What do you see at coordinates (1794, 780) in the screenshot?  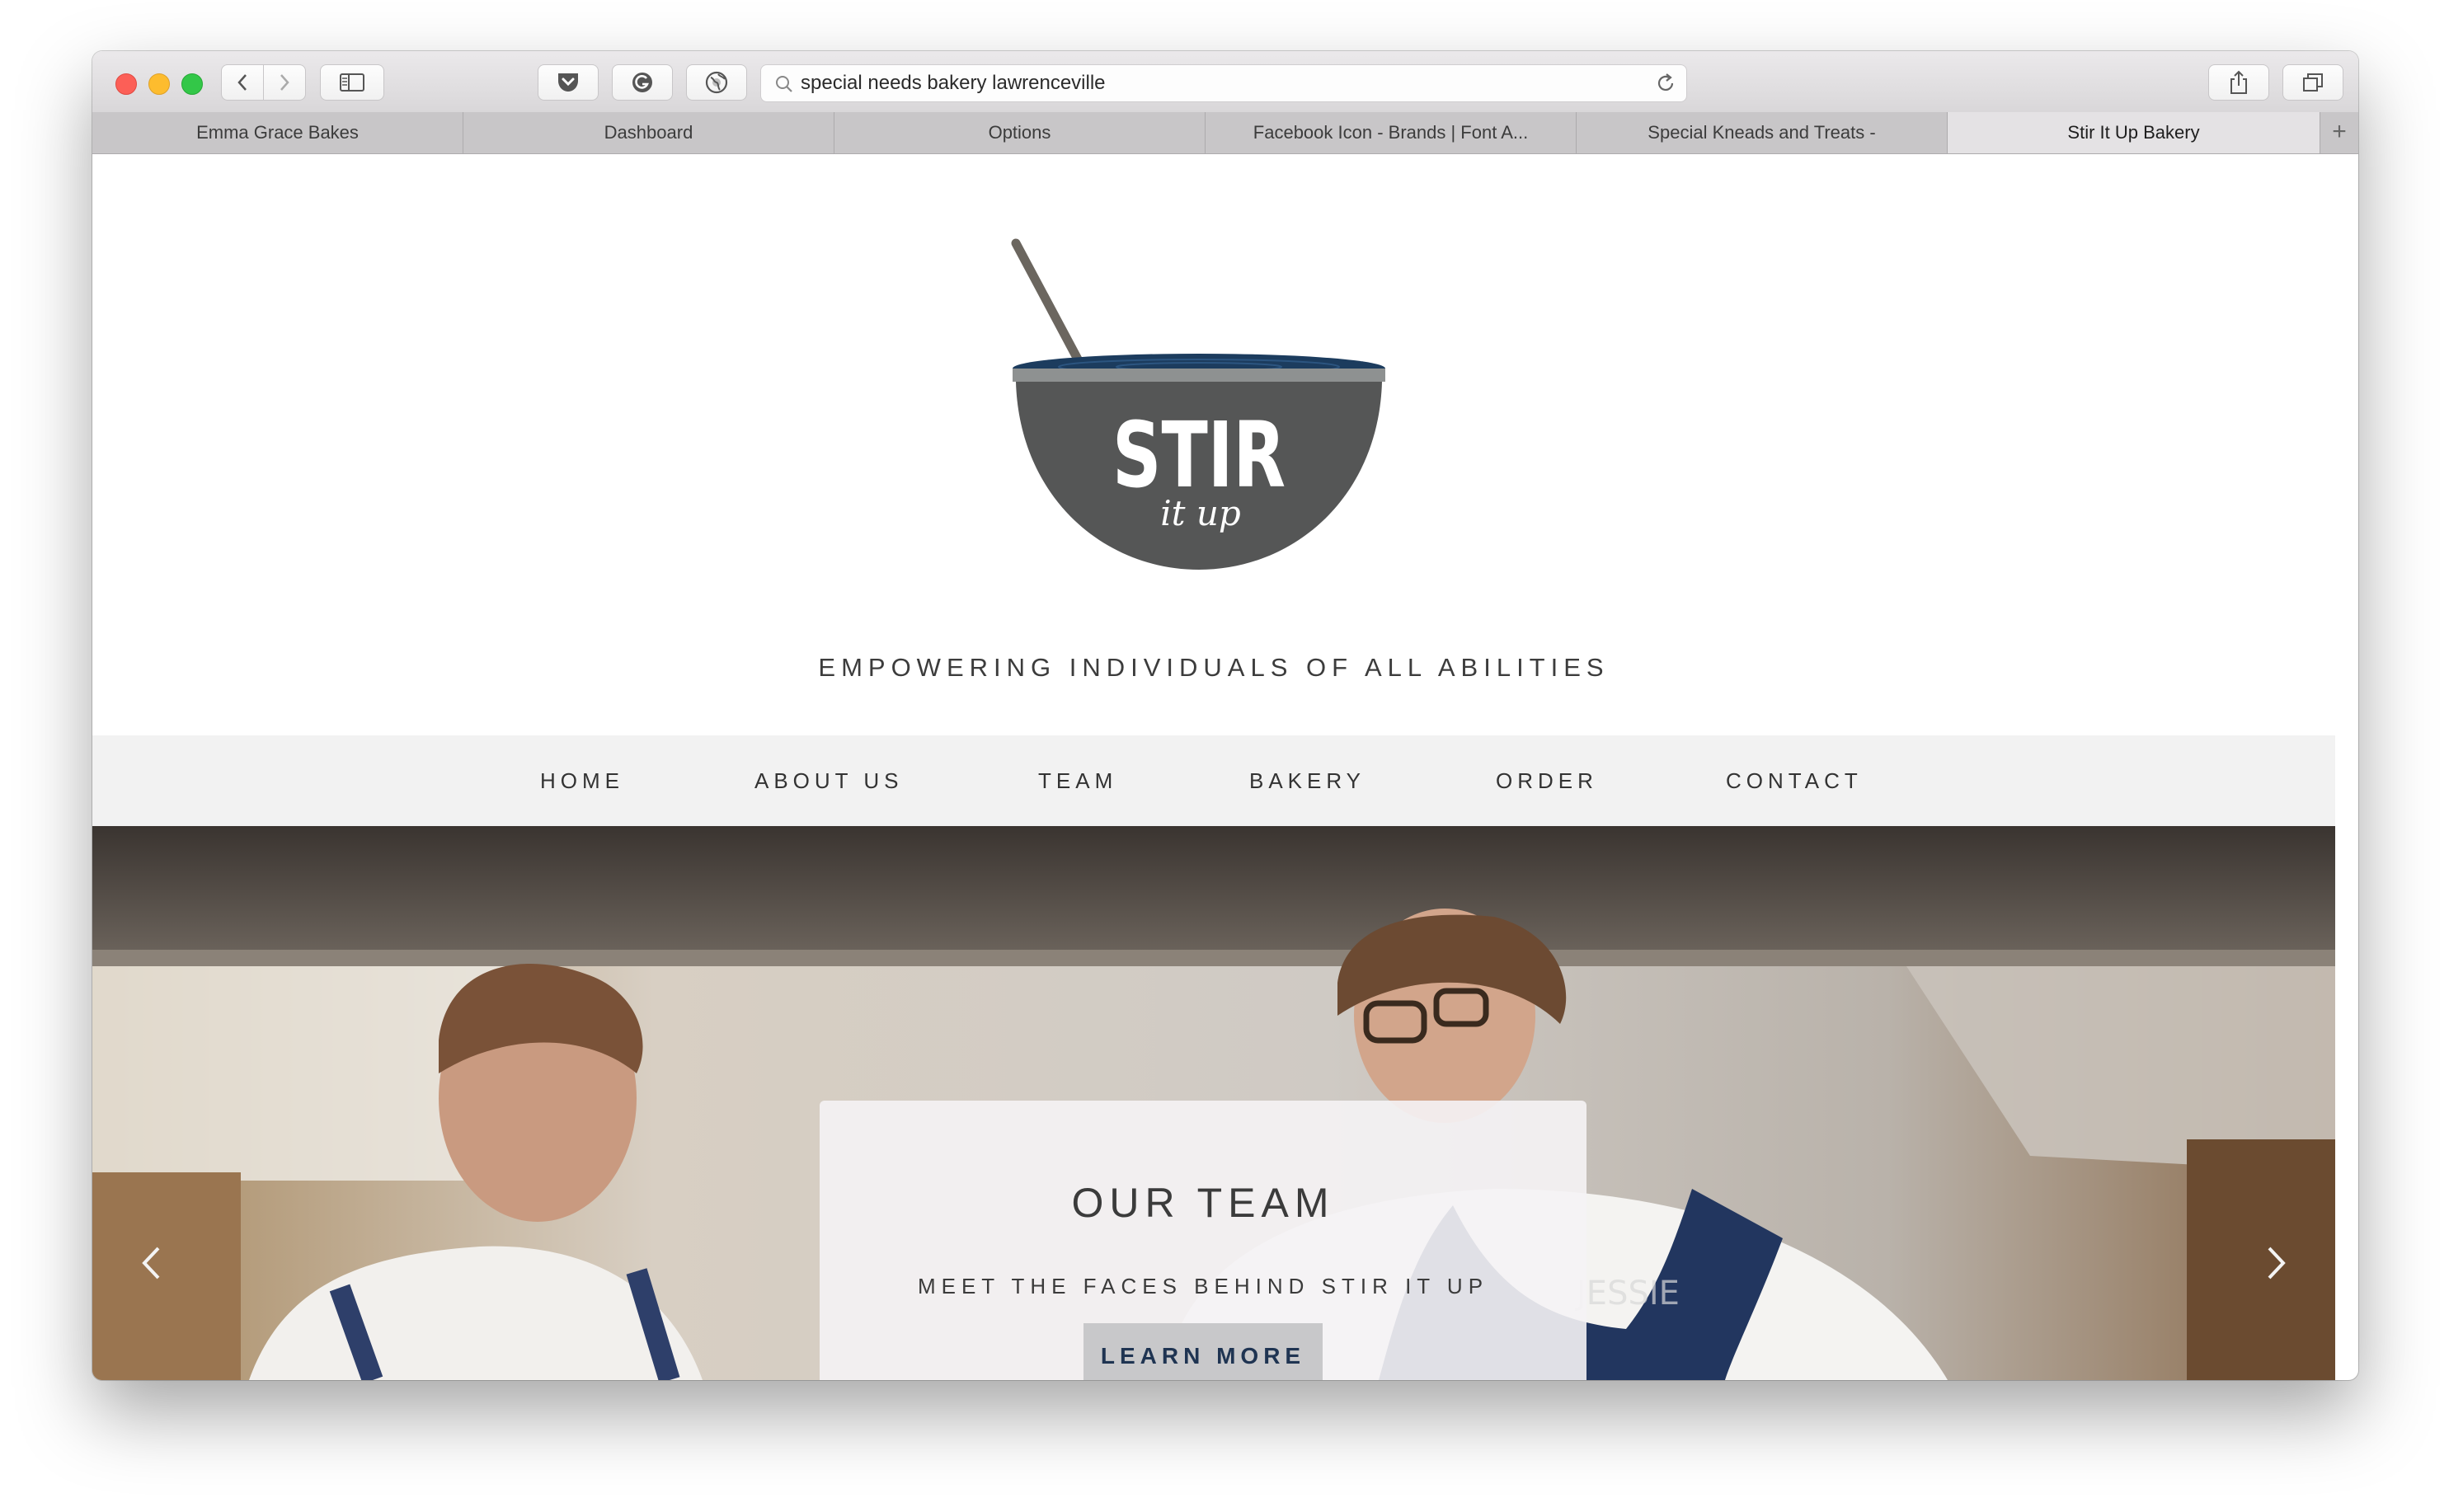 I see `nav-contact: CONTACT` at bounding box center [1794, 780].